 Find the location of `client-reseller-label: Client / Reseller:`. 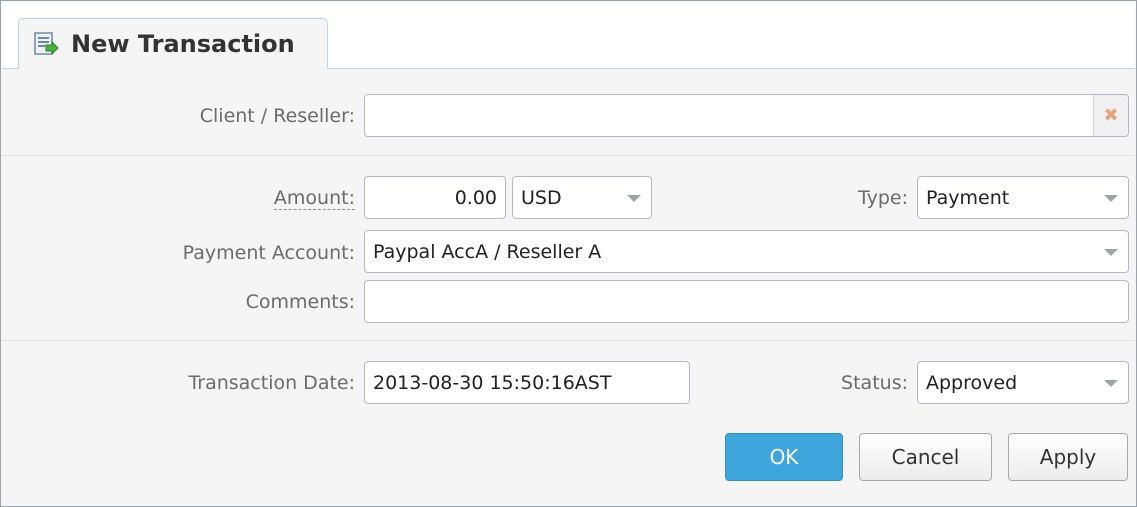

client-reseller-label: Client / Reseller: is located at coordinates (277, 116).